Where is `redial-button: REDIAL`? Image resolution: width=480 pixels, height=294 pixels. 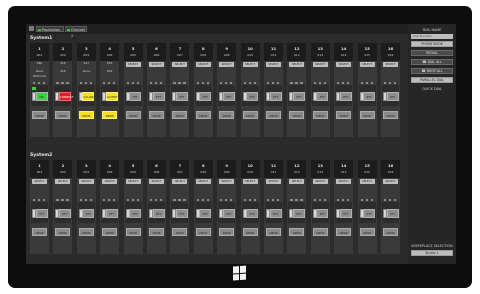 redial-button: REDIAL is located at coordinates (432, 53).